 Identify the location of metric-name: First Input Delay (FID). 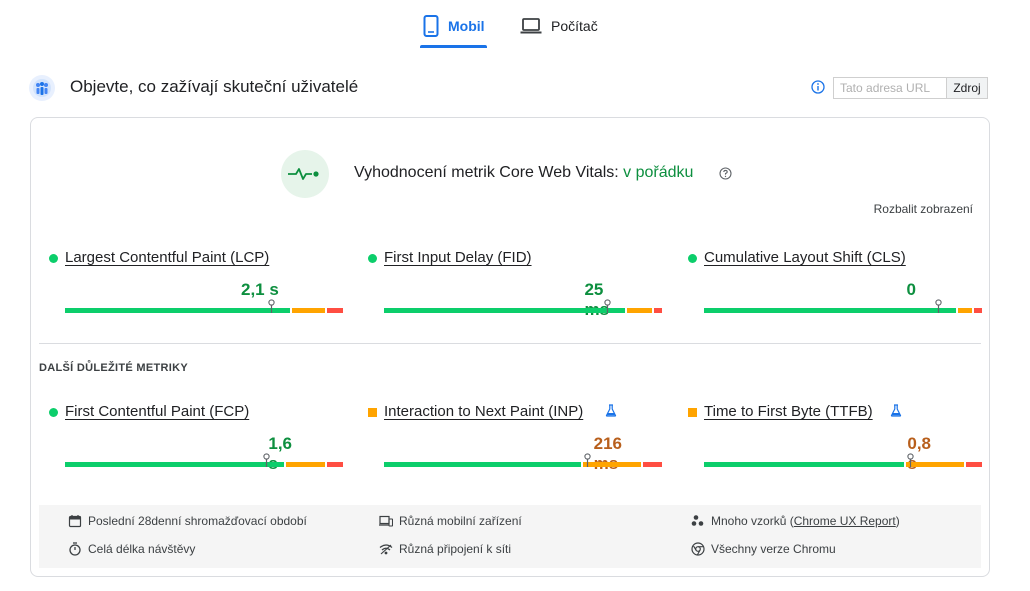
(458, 257).